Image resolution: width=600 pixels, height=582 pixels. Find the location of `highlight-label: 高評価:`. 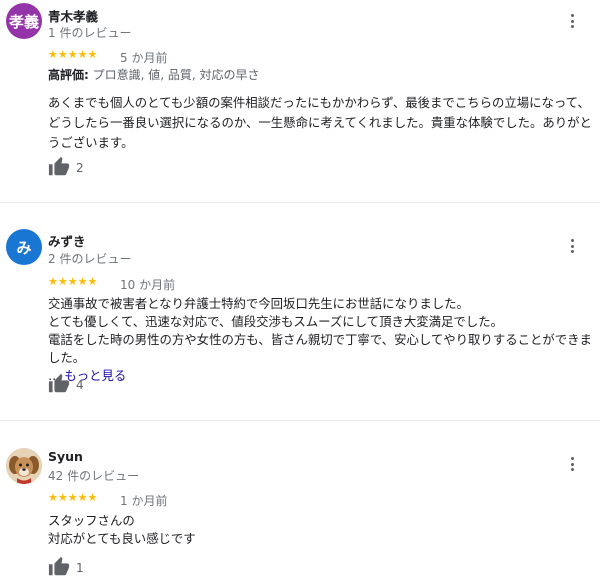

highlight-label: 高評価: is located at coordinates (68, 75).